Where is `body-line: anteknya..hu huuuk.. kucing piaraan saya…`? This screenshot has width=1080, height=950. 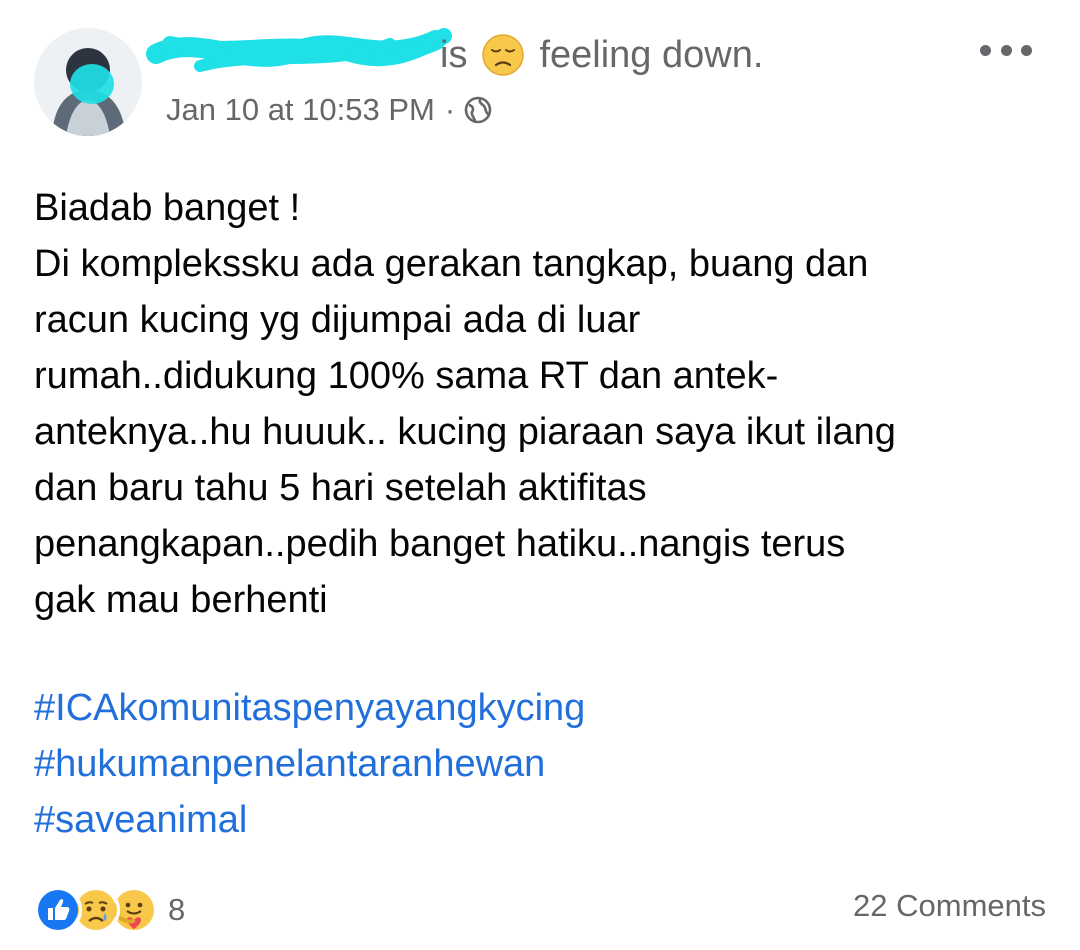
body-line: anteknya..hu huuuk.. kucing piaraan saya… is located at coordinates (465, 432).